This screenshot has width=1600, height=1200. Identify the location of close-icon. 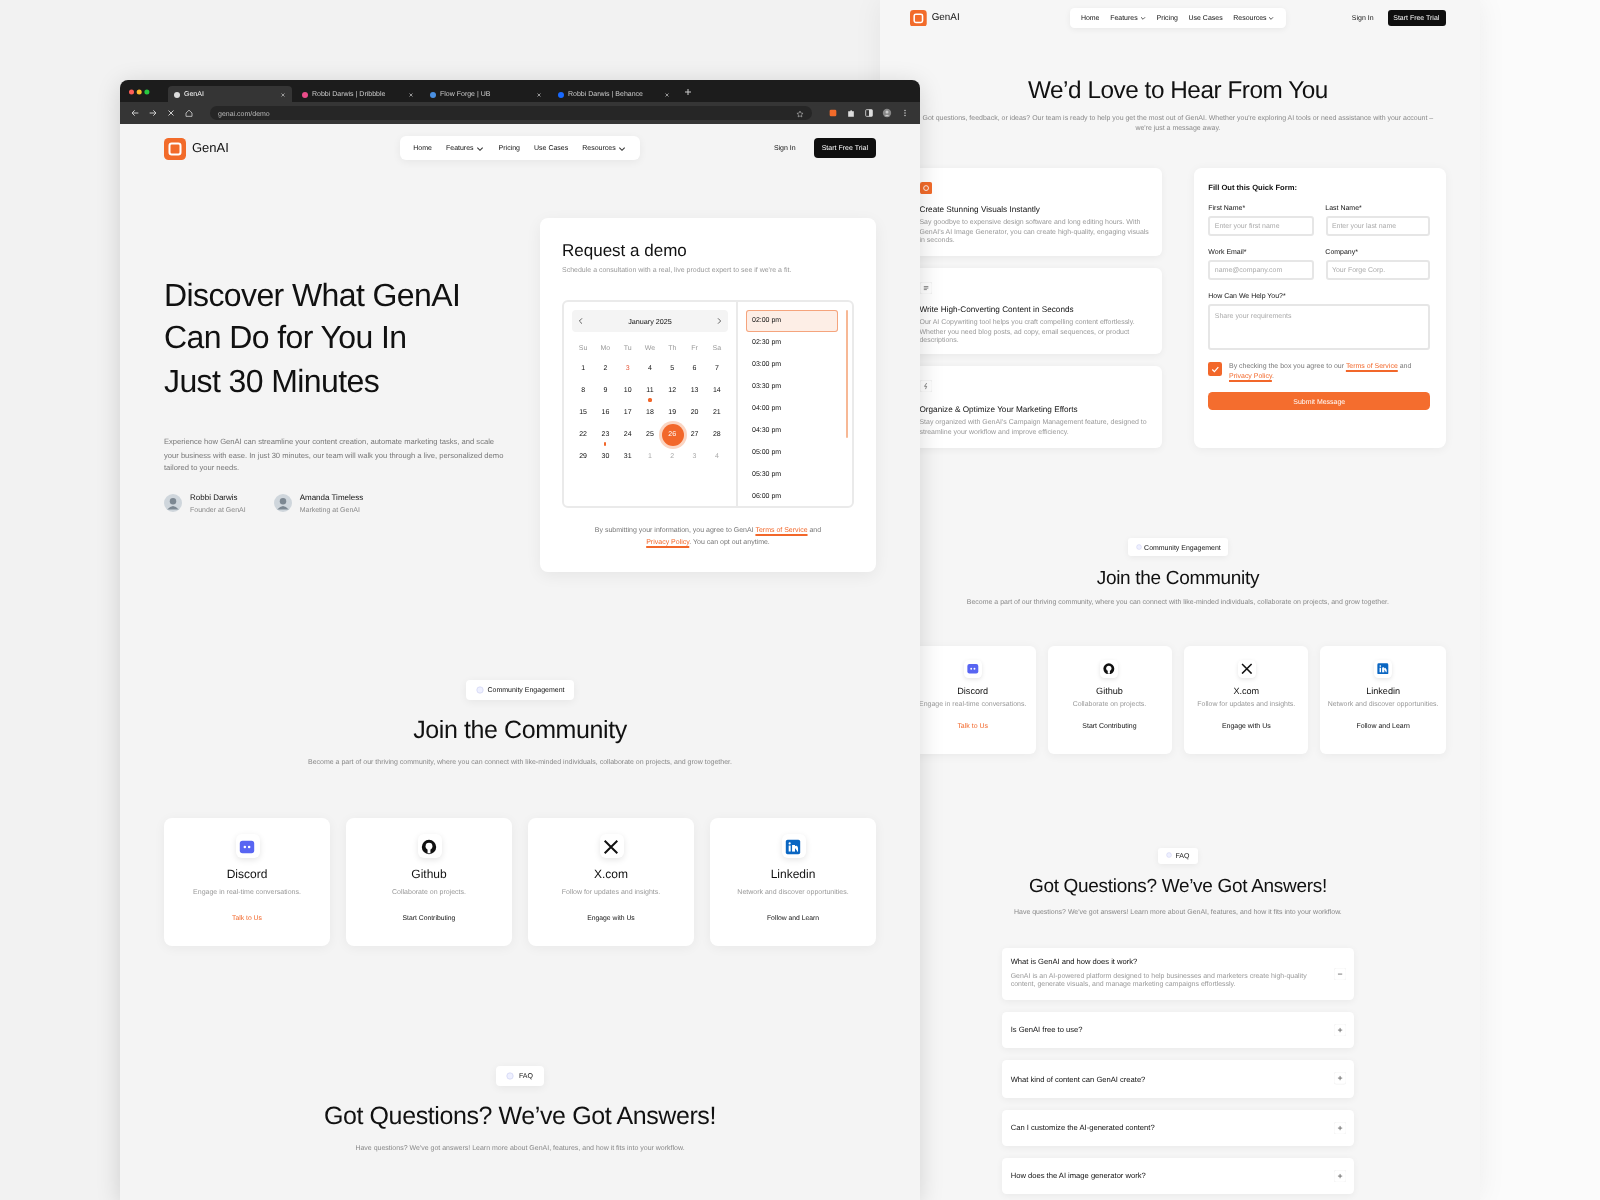
(171, 113).